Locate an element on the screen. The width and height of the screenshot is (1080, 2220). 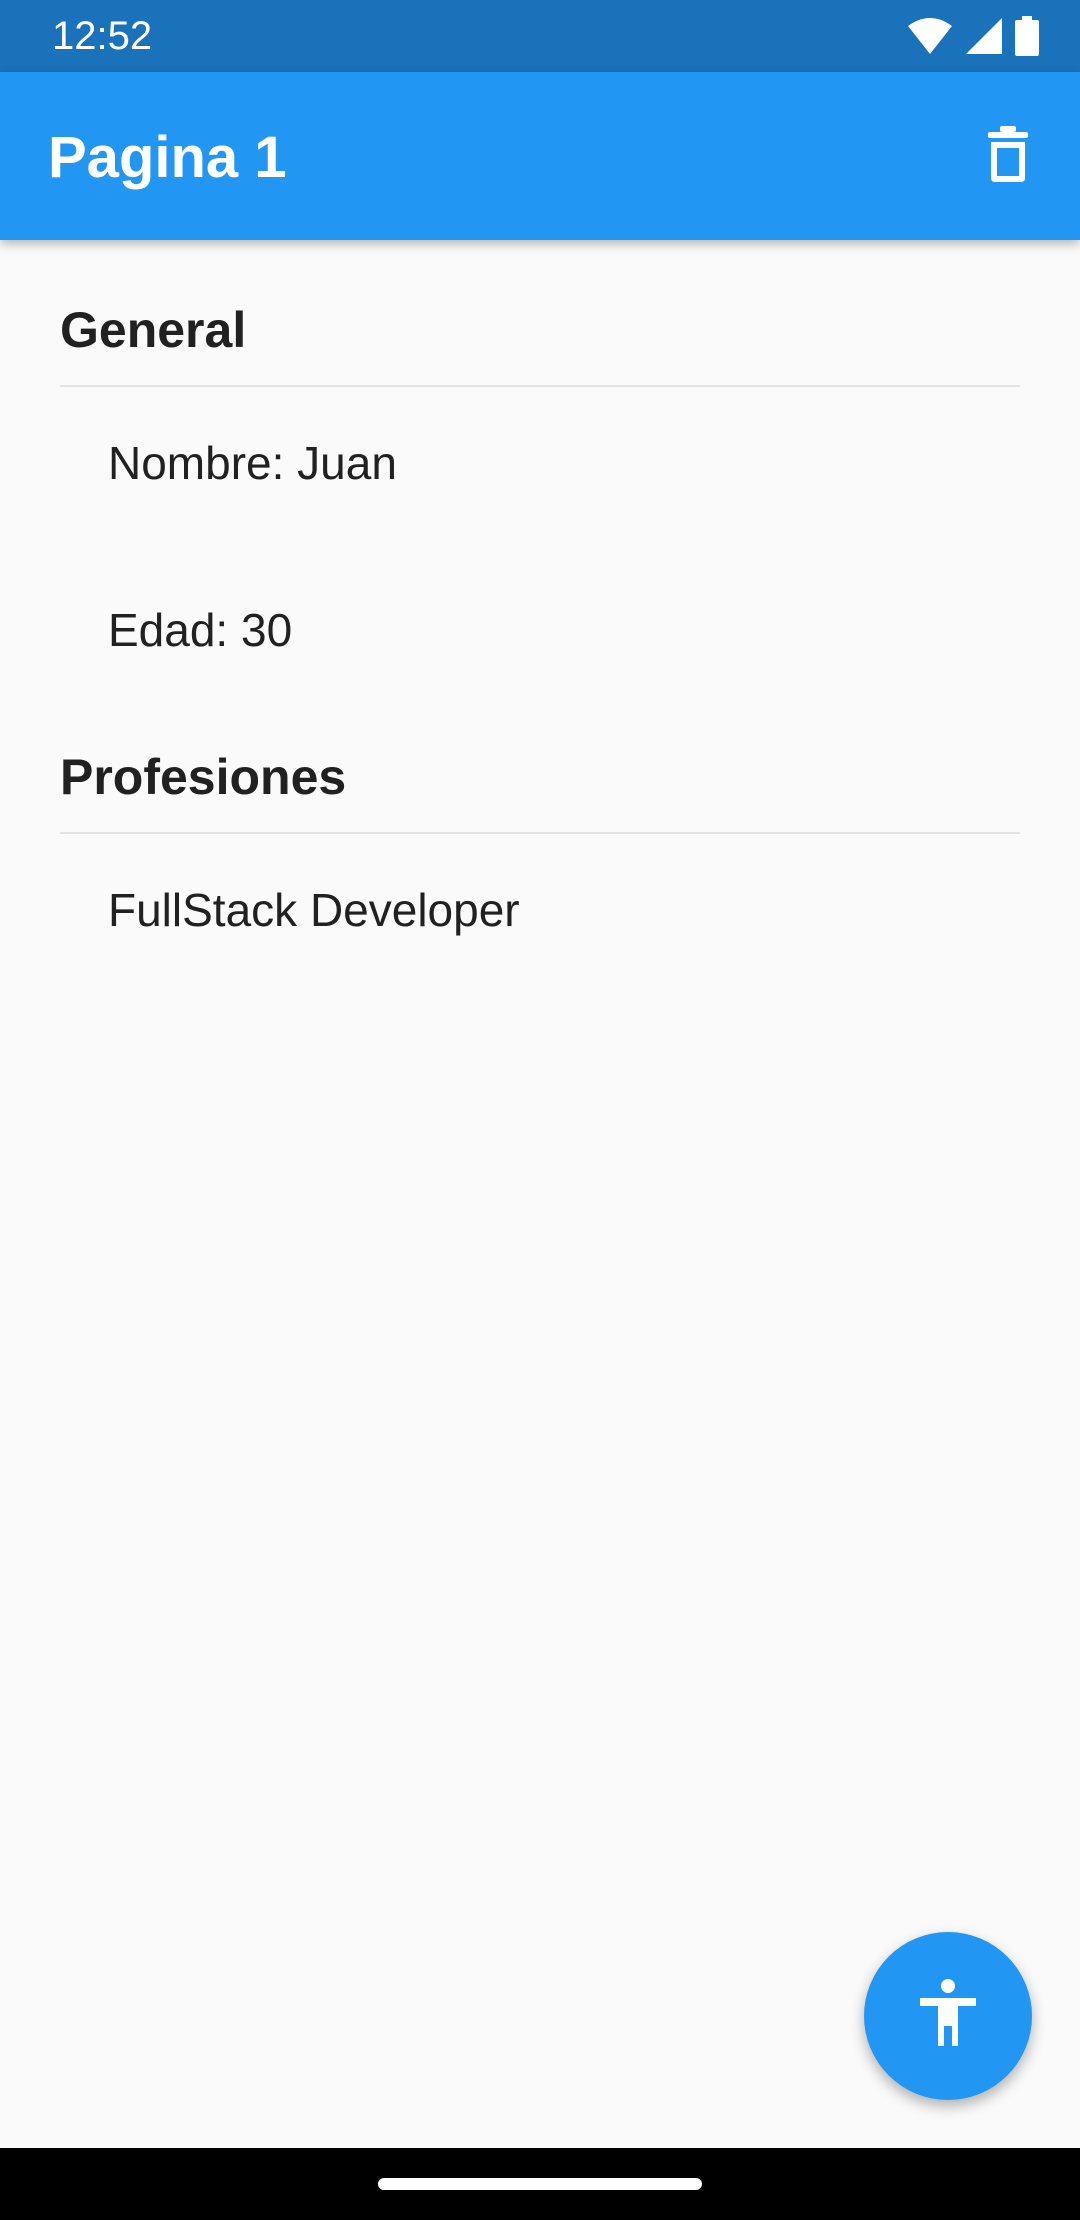
cell-signal-icon is located at coordinates (984, 36).